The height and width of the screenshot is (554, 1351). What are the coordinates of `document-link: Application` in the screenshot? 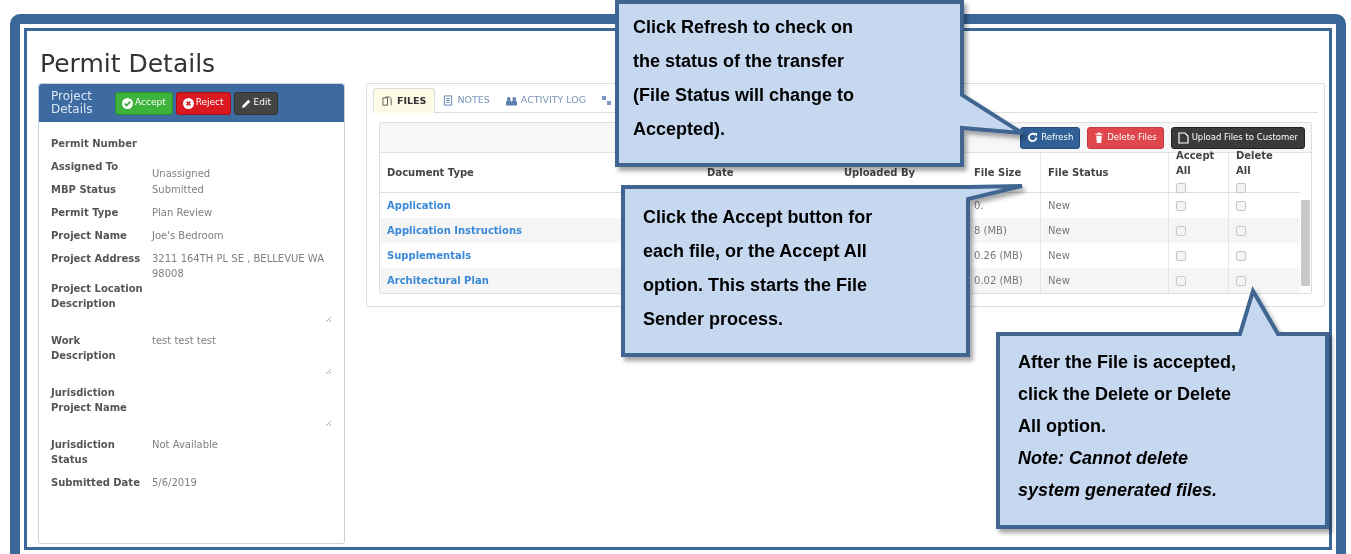 It's located at (419, 205).